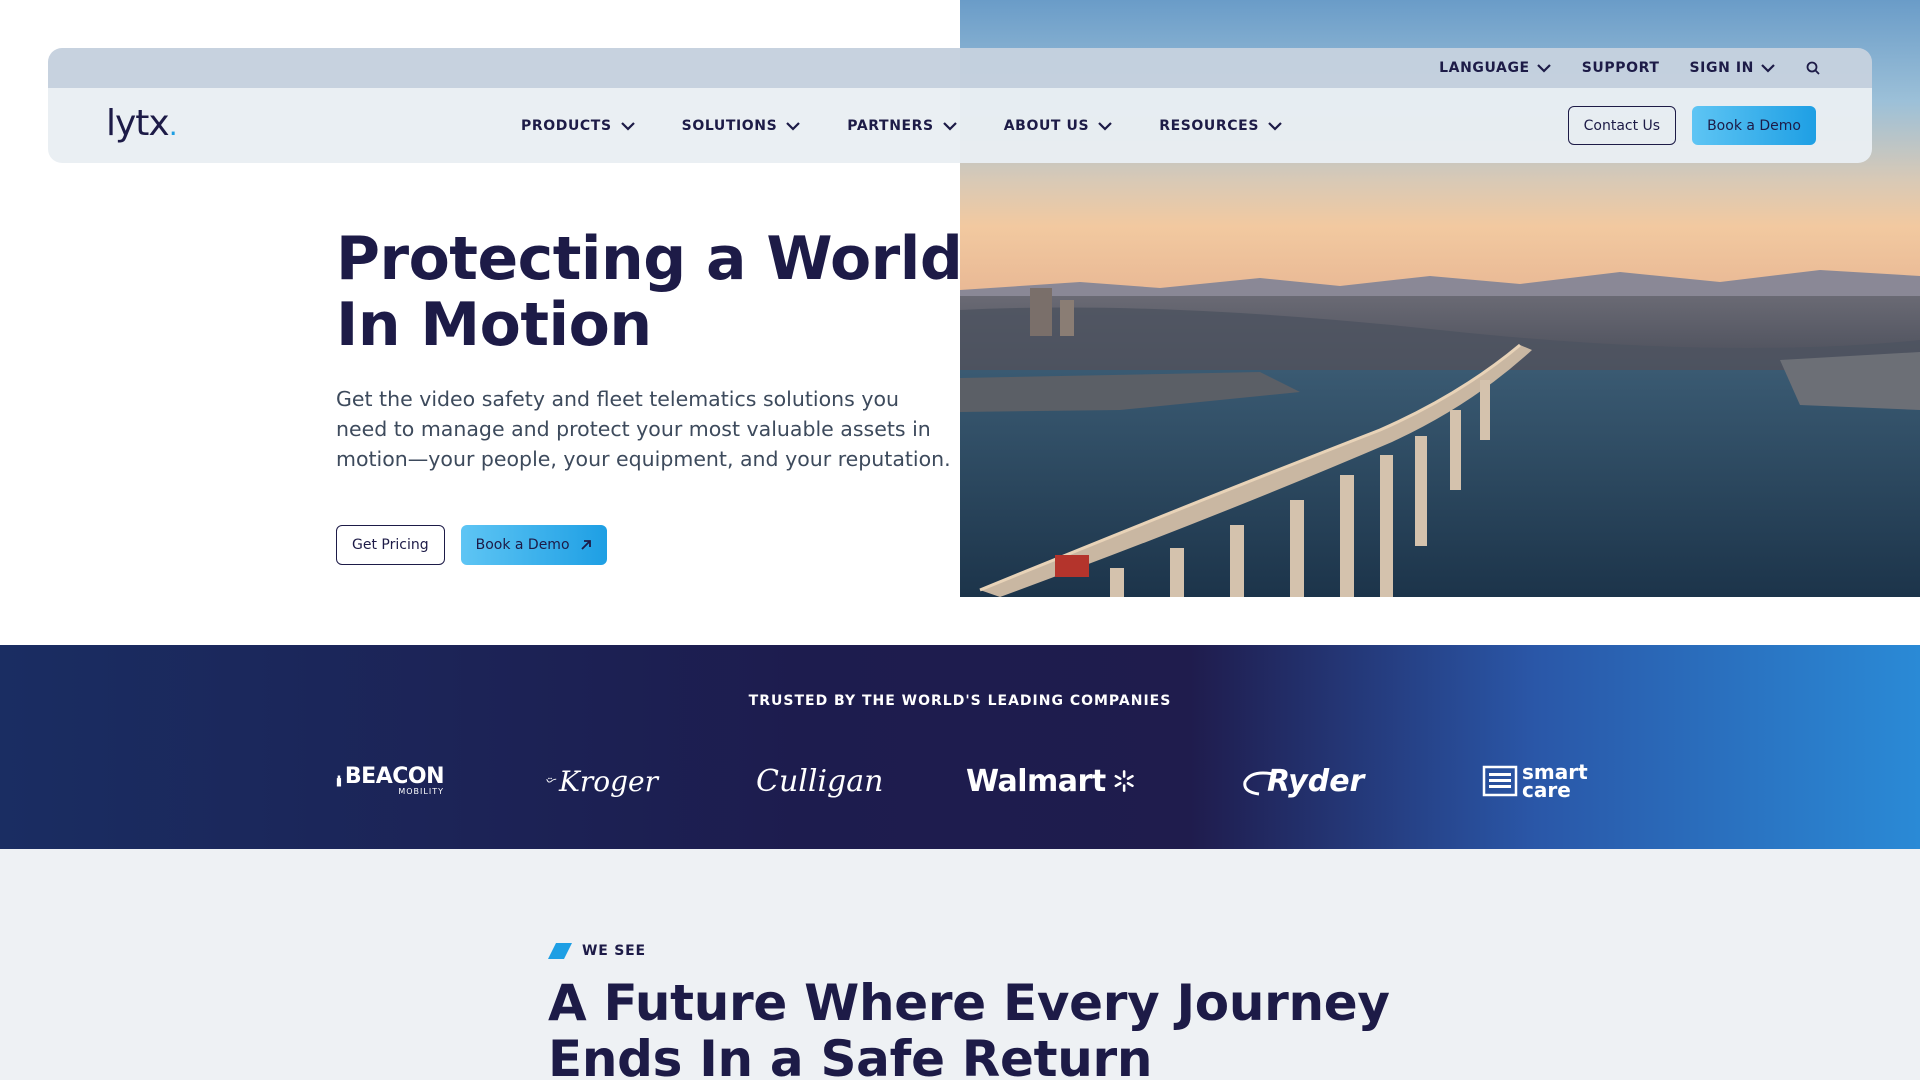 The width and height of the screenshot is (1920, 1080). What do you see at coordinates (890, 125) in the screenshot?
I see `nav-item-label: PARTNERS` at bounding box center [890, 125].